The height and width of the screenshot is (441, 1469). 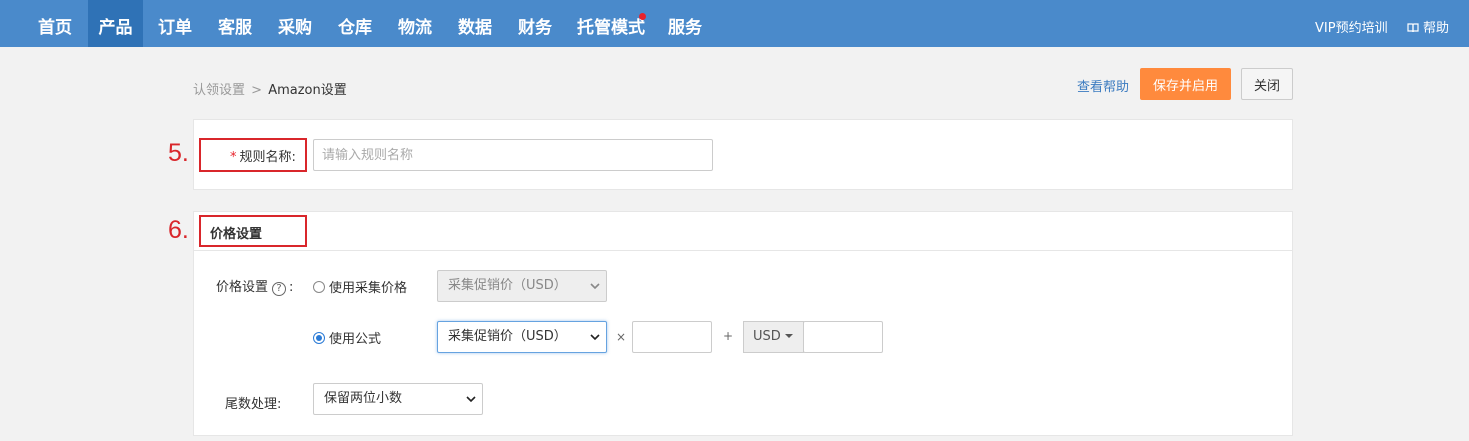 What do you see at coordinates (743, 154) in the screenshot?
I see `rule-name-panel: * 规则名称:` at bounding box center [743, 154].